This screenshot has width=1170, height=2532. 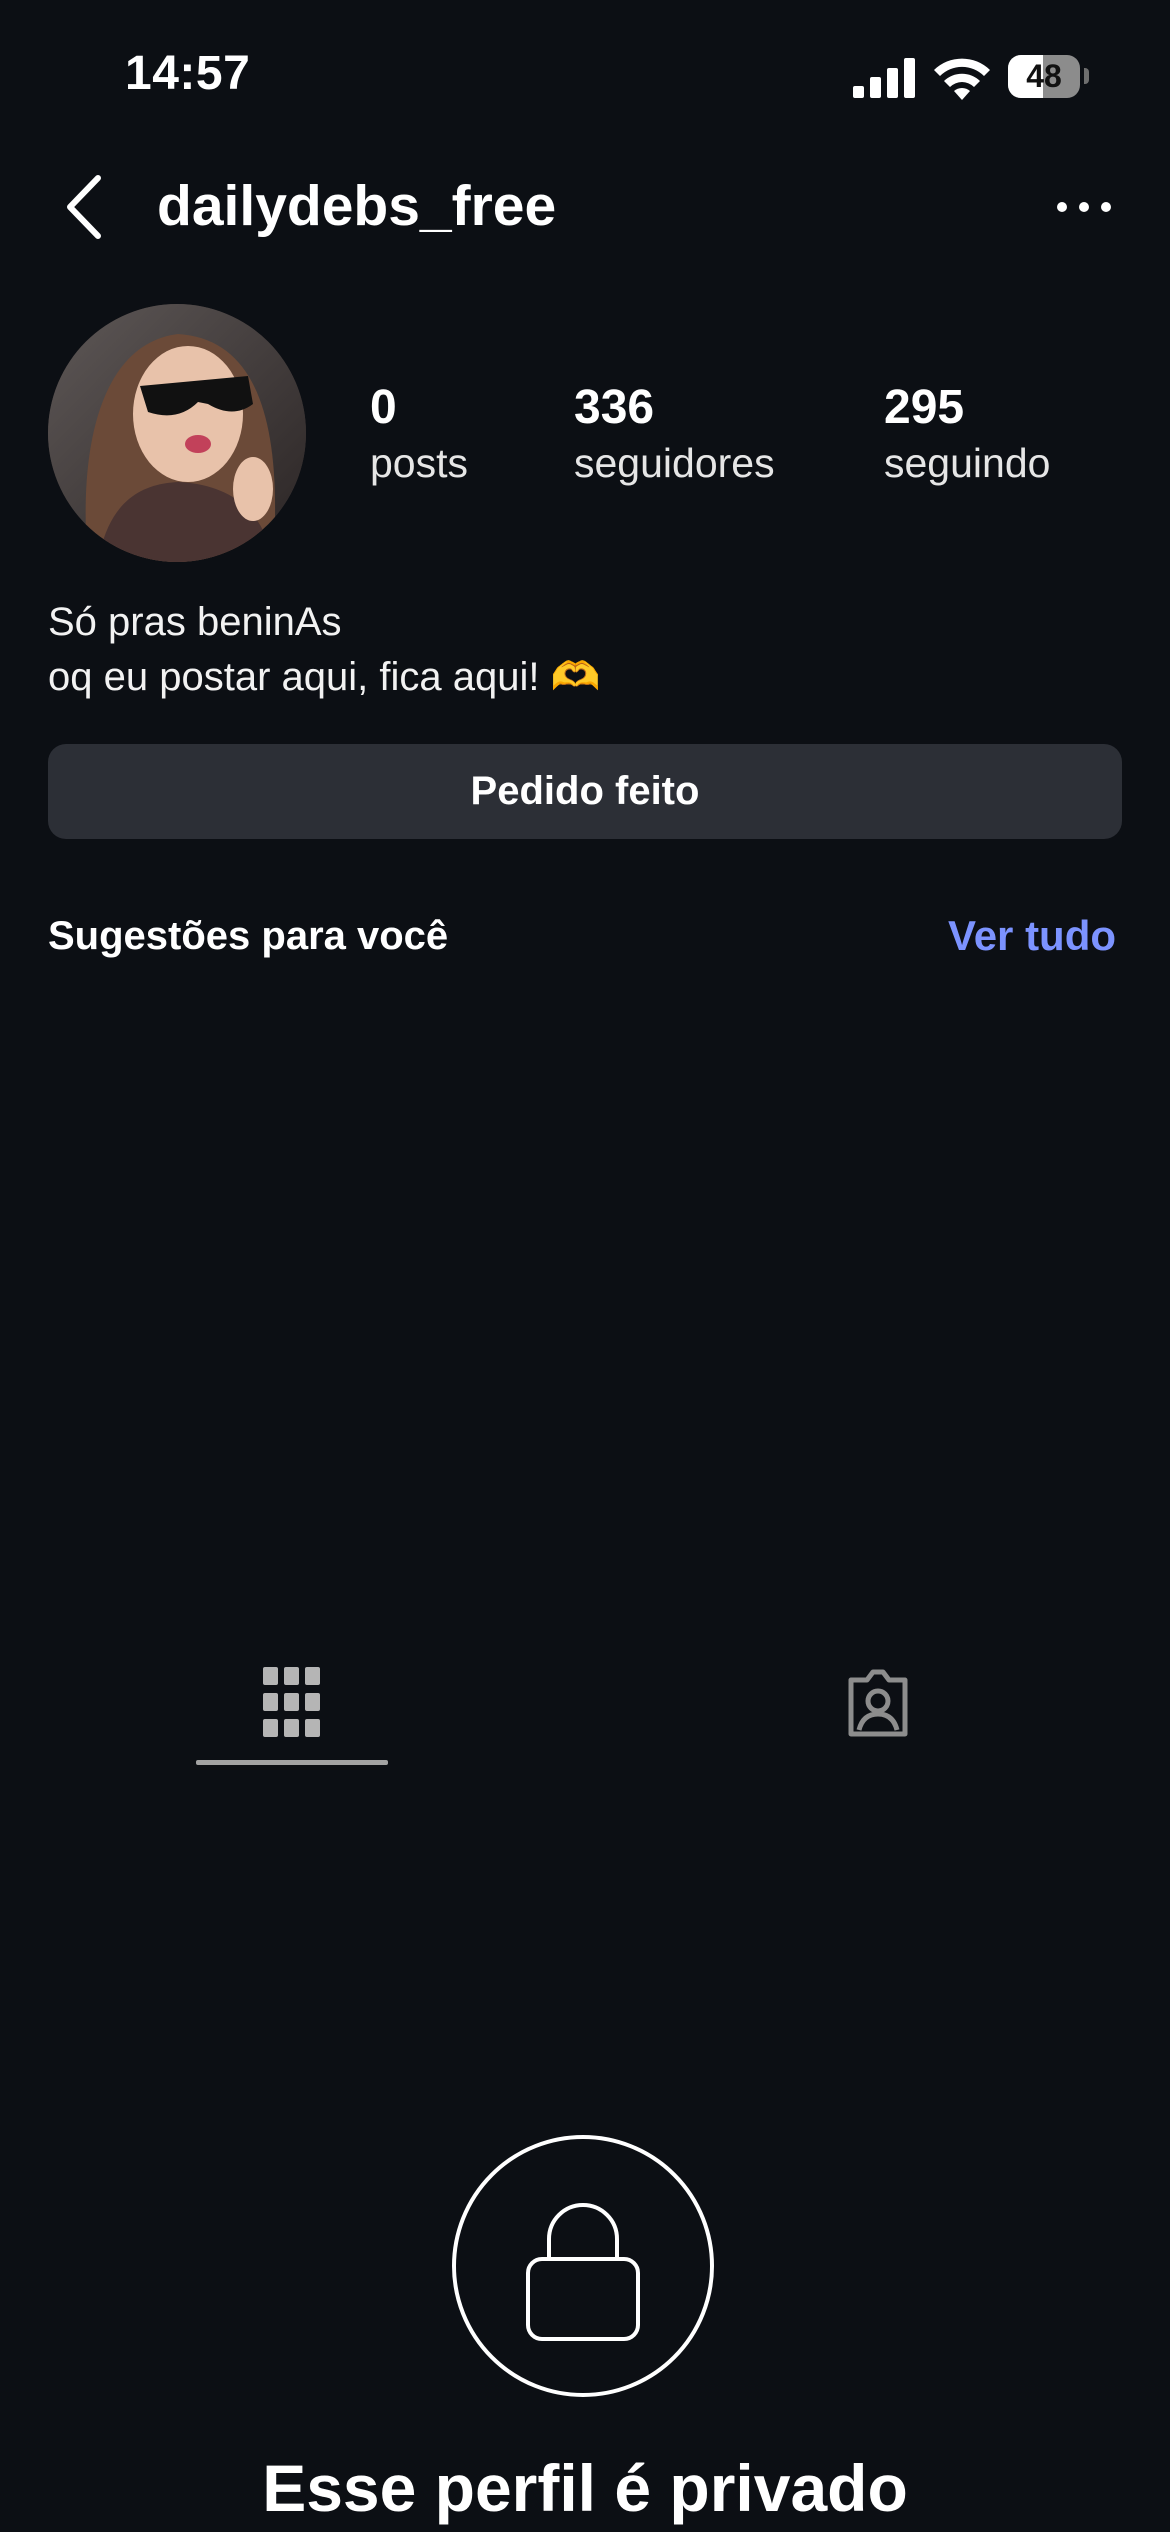 I want to click on battery-nub, so click(x=1086, y=76).